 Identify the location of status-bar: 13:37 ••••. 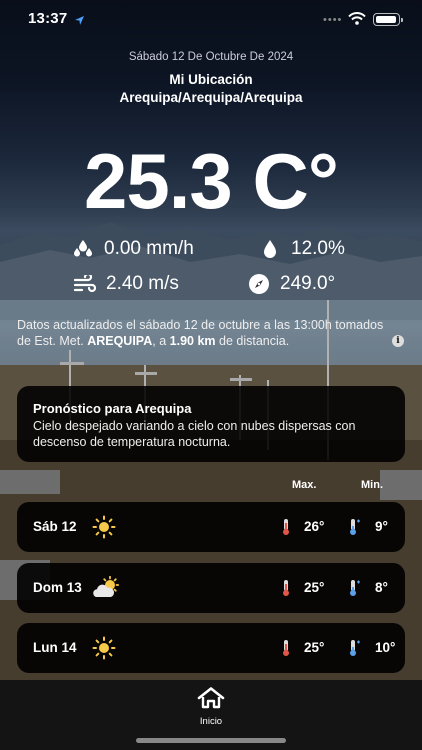
(211, 20).